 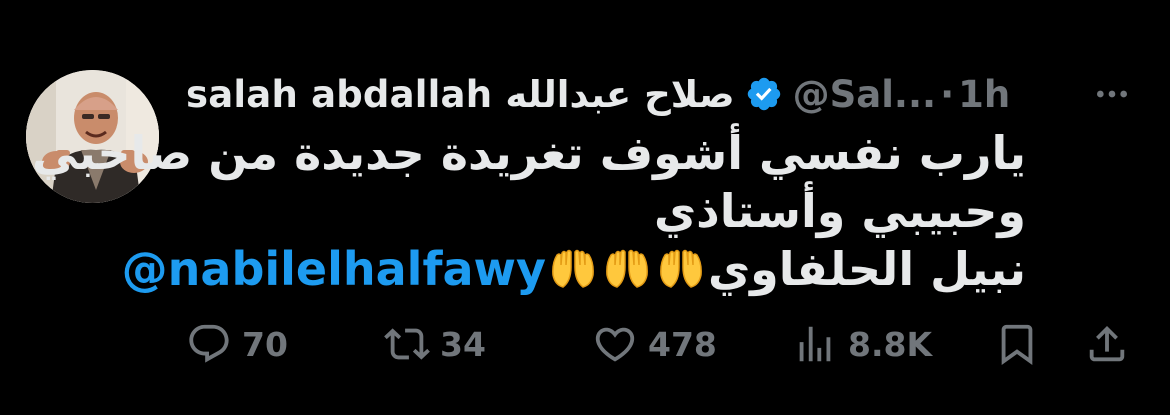 I want to click on like-button: 478, so click(x=654, y=344).